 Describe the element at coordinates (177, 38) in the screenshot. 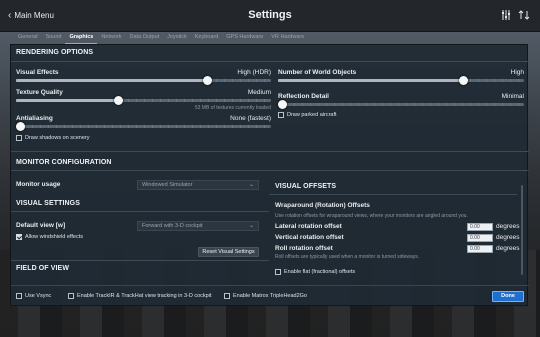

I see `tab-joystick: Joystick` at that location.